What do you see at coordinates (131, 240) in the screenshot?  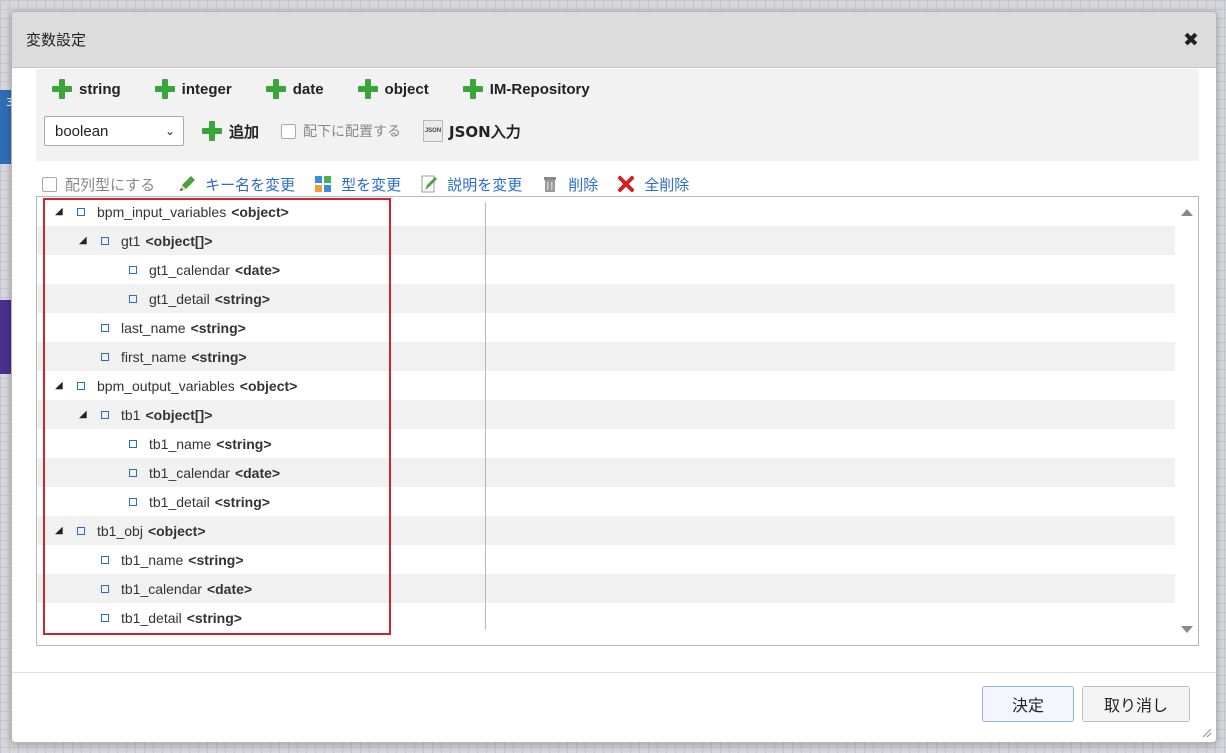 I see `variable-key: gt1` at bounding box center [131, 240].